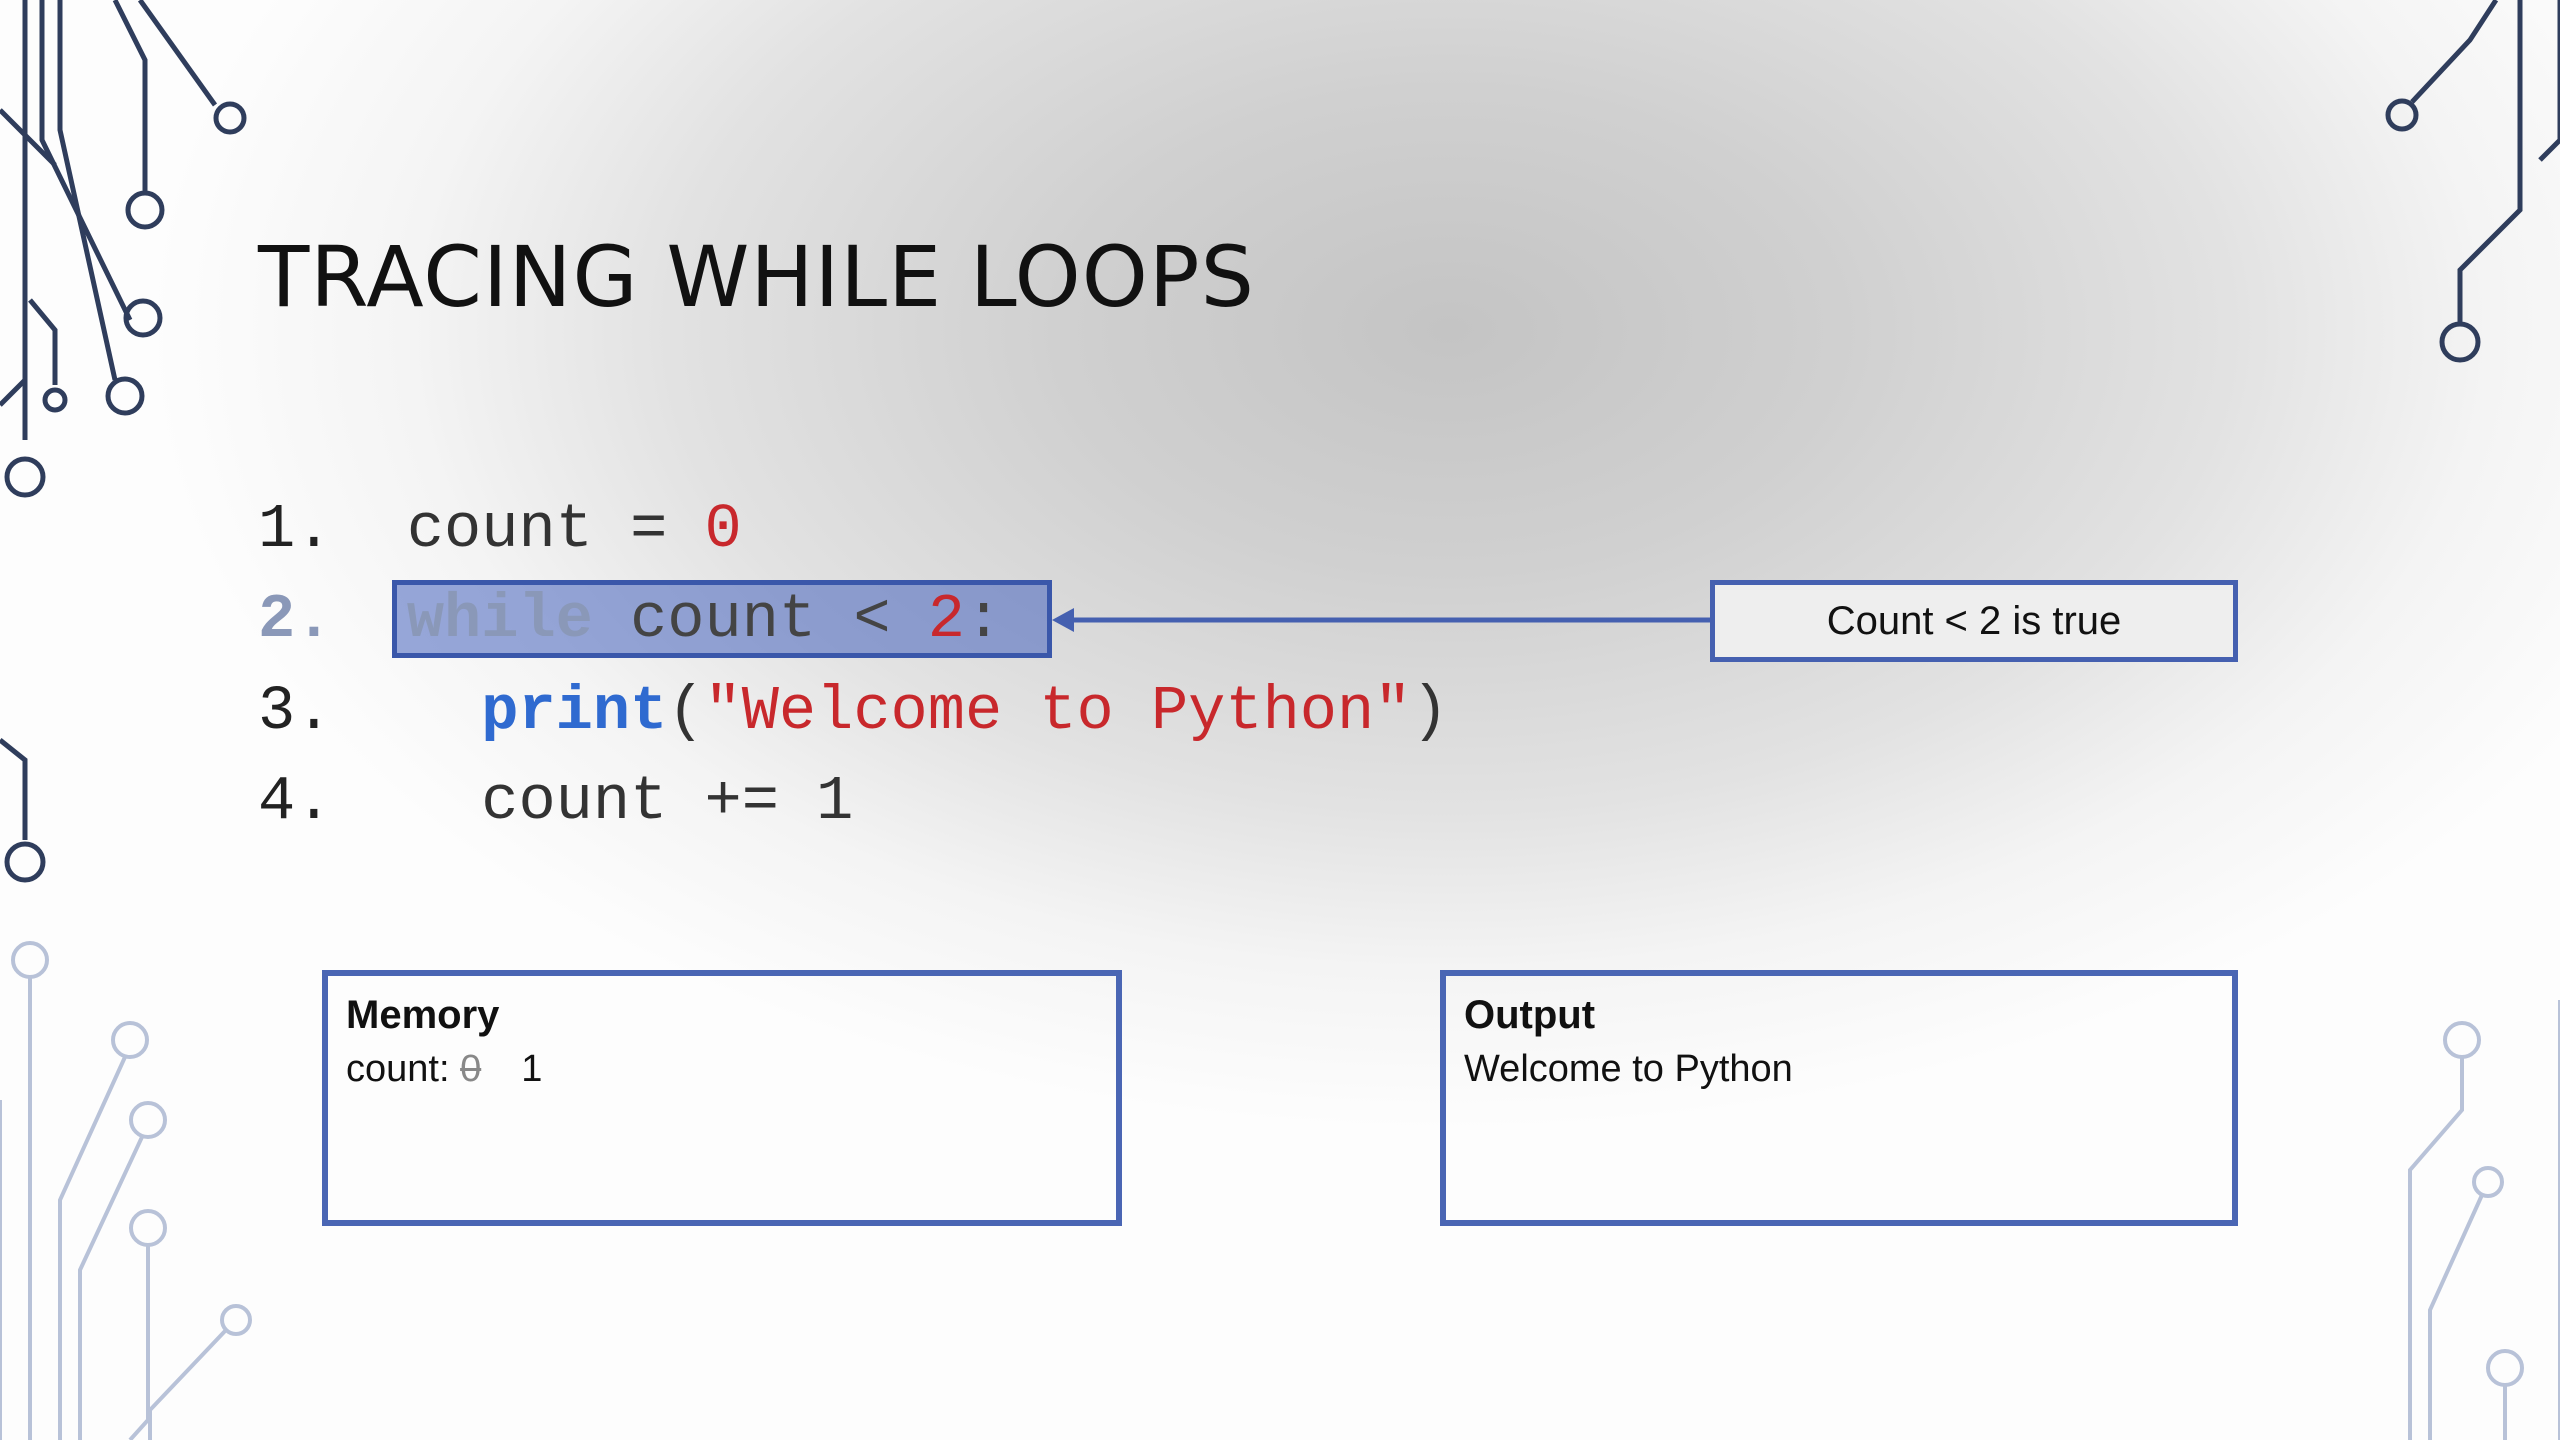  Describe the element at coordinates (1974, 621) in the screenshot. I see `condition-callout: Count < 2 is true` at that location.